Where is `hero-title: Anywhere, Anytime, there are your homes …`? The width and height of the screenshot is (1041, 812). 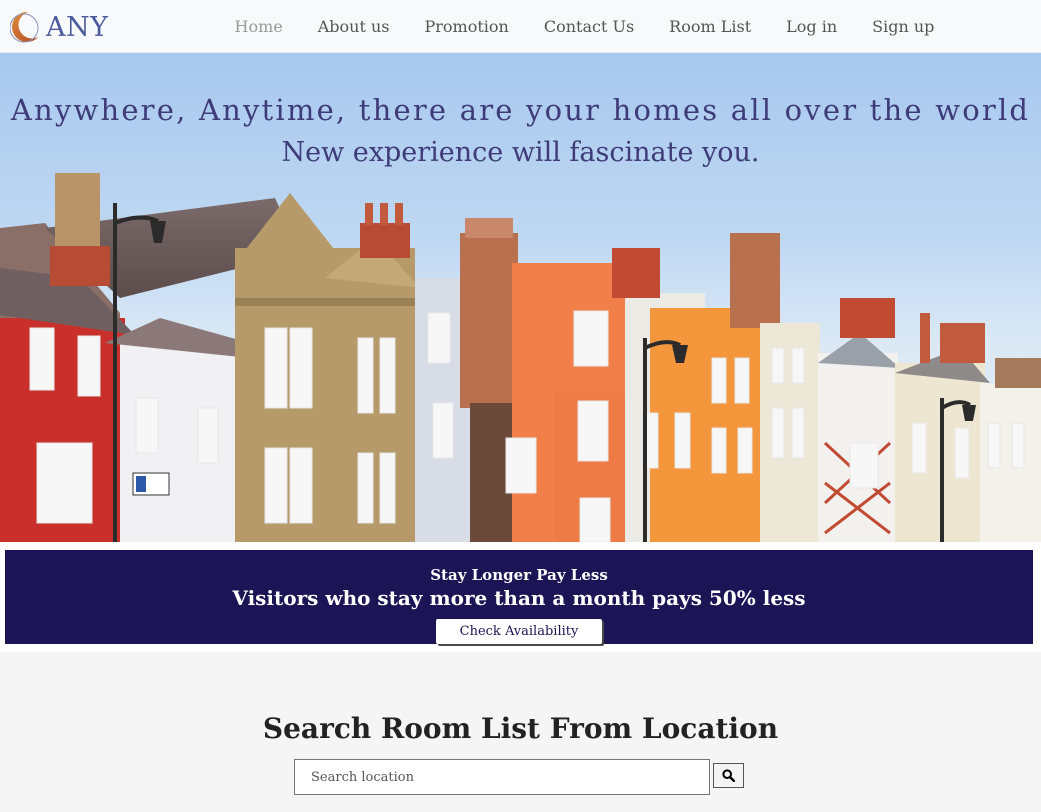
hero-title: Anywhere, Anytime, there are your homes … is located at coordinates (520, 110).